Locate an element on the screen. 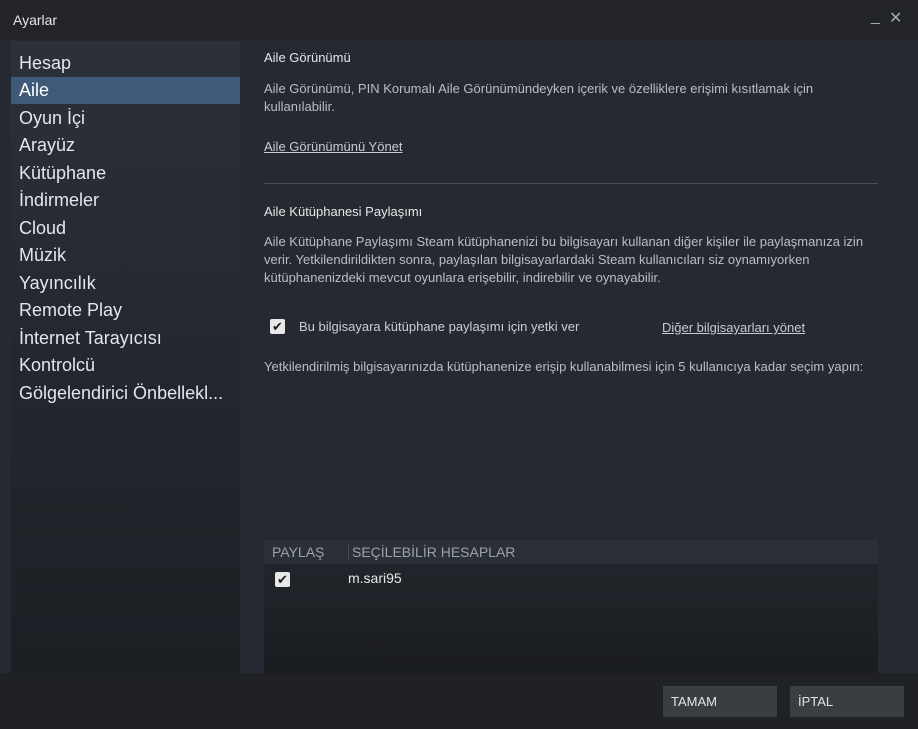  sidebar-item-yayincilik: Yayıncılık is located at coordinates (125, 283).